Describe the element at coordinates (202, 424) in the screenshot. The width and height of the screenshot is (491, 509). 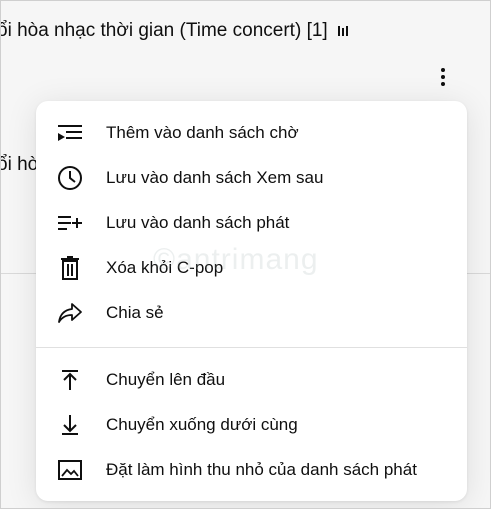
I see `menu-item-label: Chuyển xuống dưới cùng` at that location.